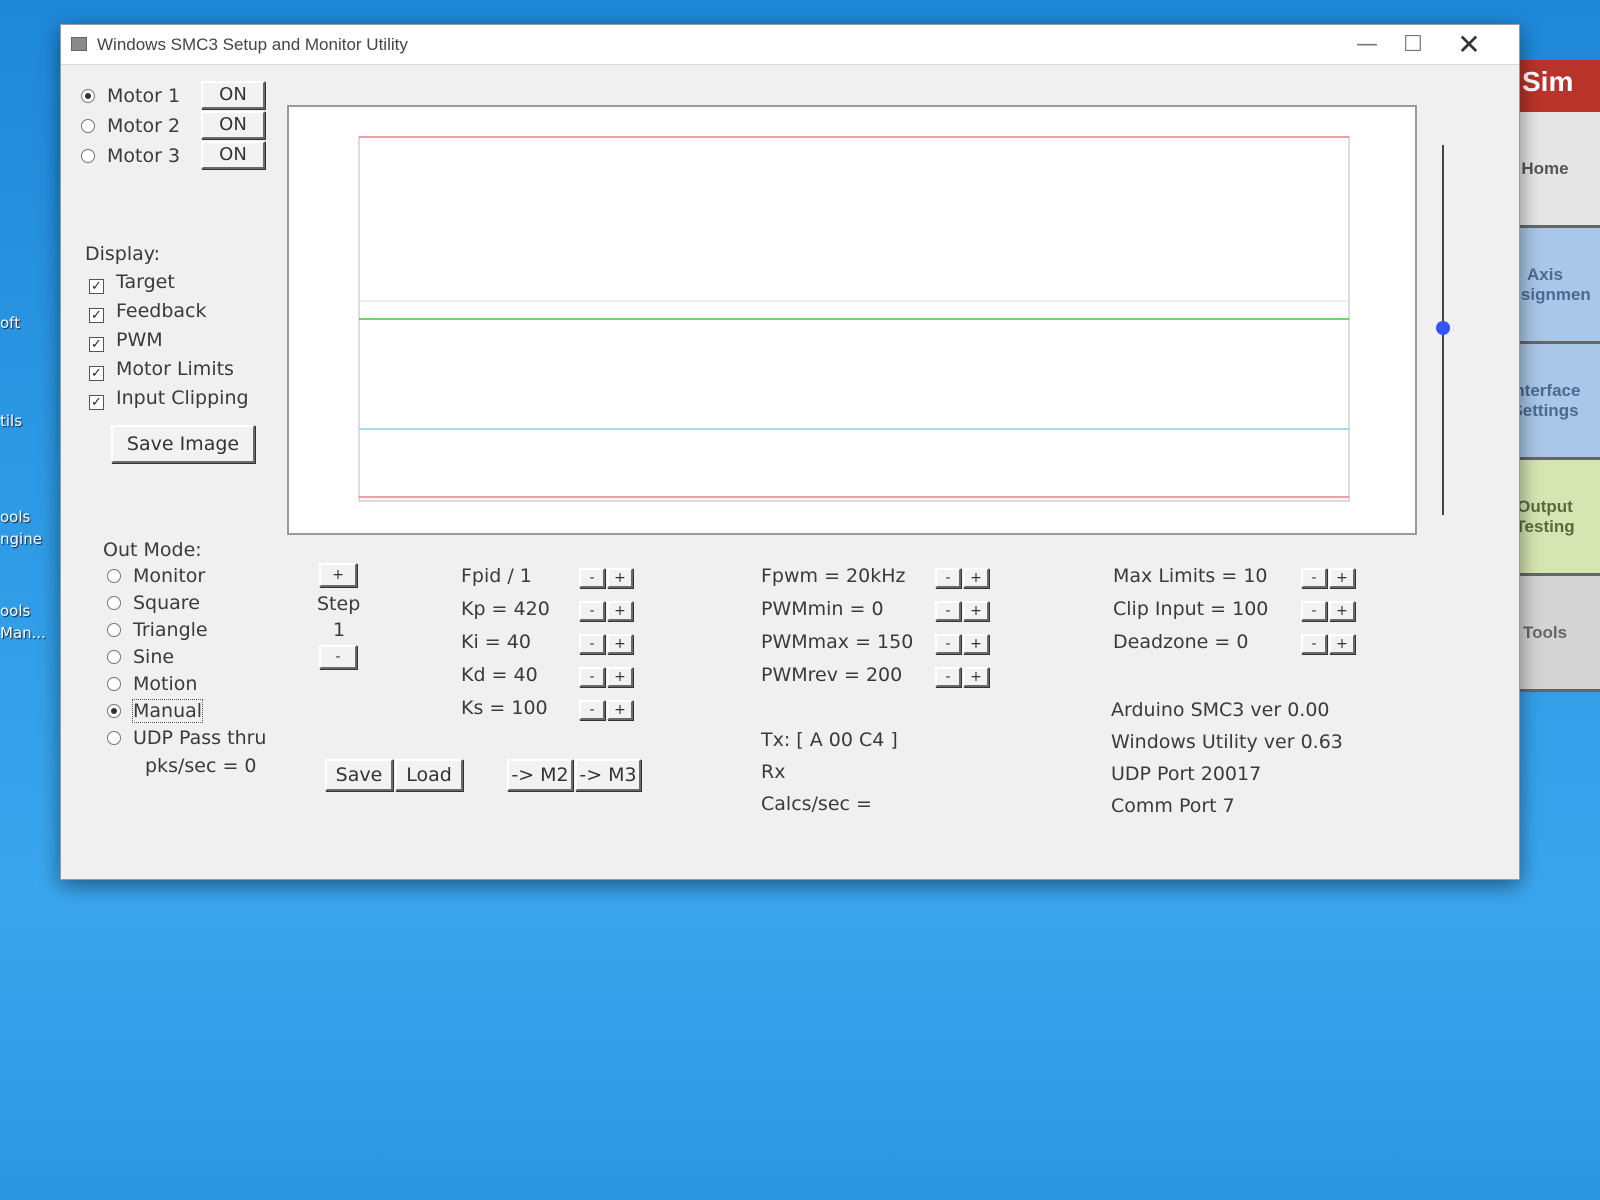 The height and width of the screenshot is (1200, 1600). Describe the element at coordinates (505, 609) in the screenshot. I see `kp-label: Kp = 420` at that location.